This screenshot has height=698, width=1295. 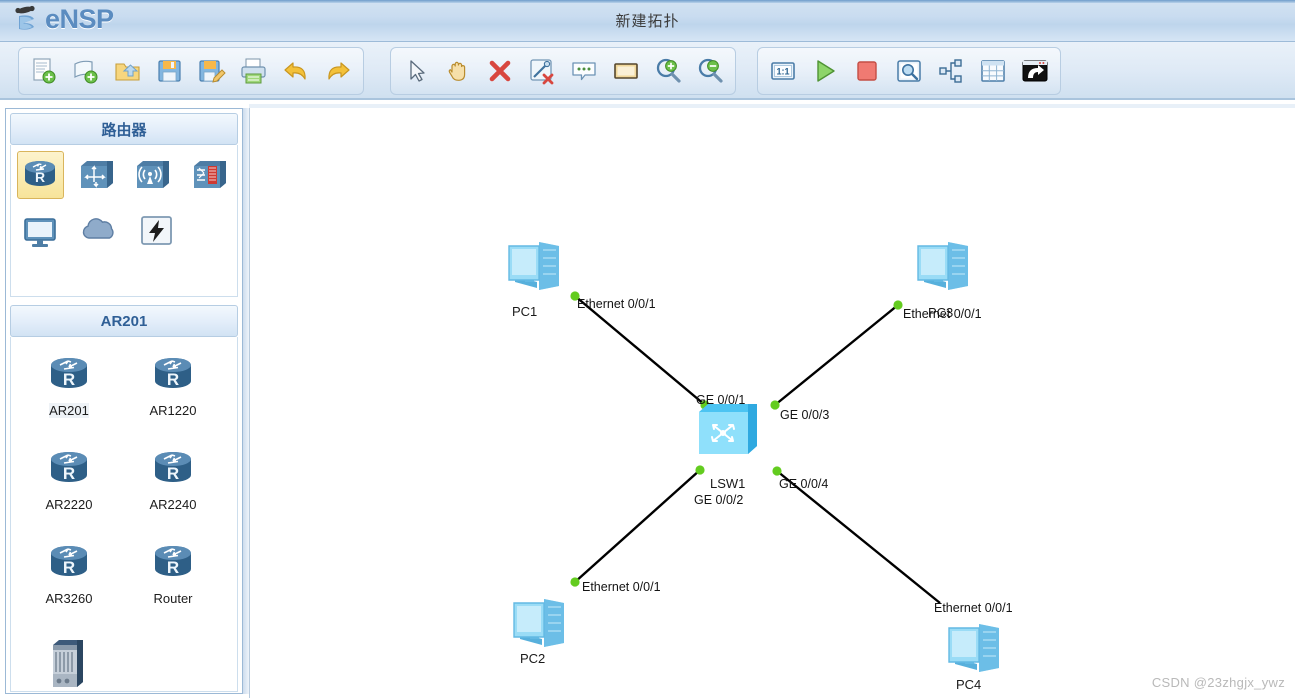 What do you see at coordinates (710, 71) in the screenshot?
I see `magnifier-minus-icon` at bounding box center [710, 71].